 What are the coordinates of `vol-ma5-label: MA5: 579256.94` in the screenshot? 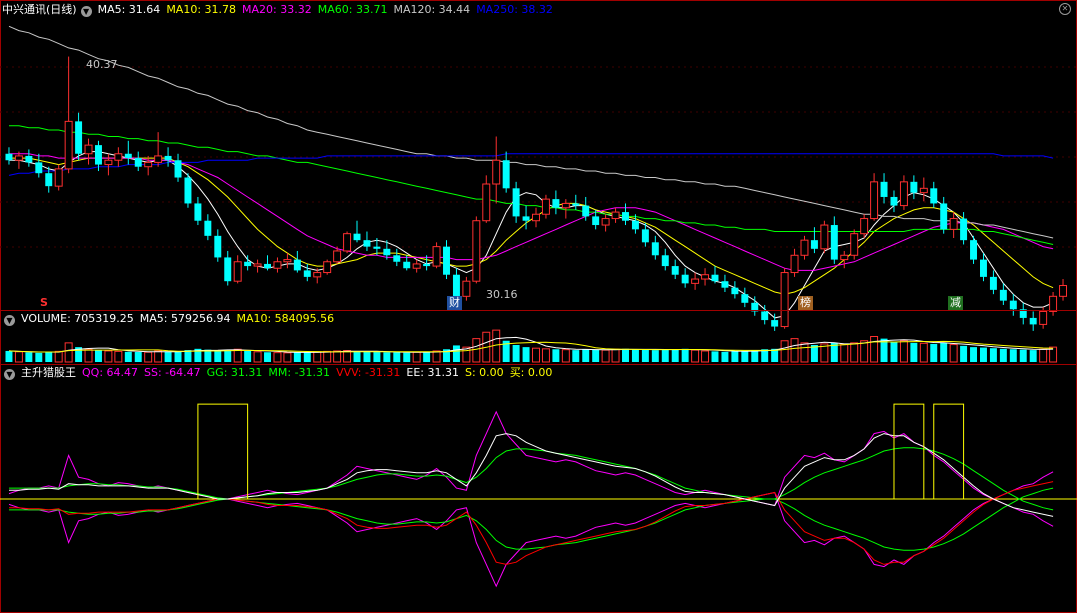 It's located at (185, 318).